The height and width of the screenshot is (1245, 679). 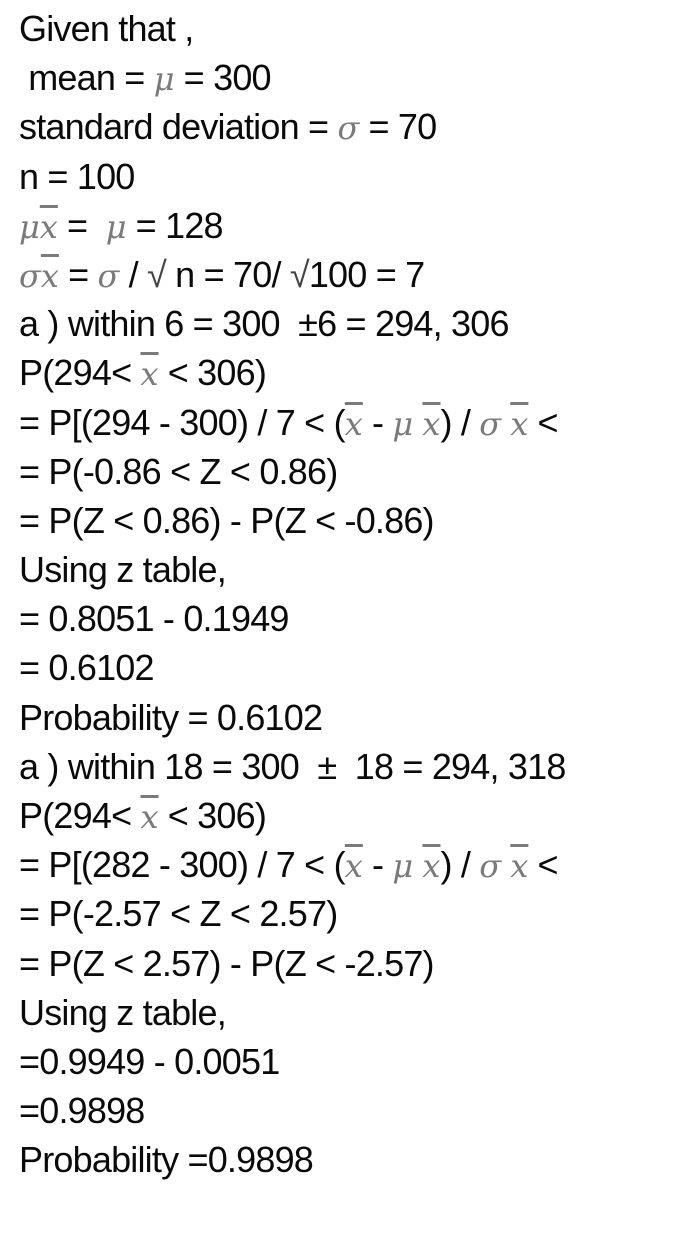 I want to click on solution-line: = P[(282 - 300) / 7 < (x - μ x) / σ x <, so click(x=349, y=864).